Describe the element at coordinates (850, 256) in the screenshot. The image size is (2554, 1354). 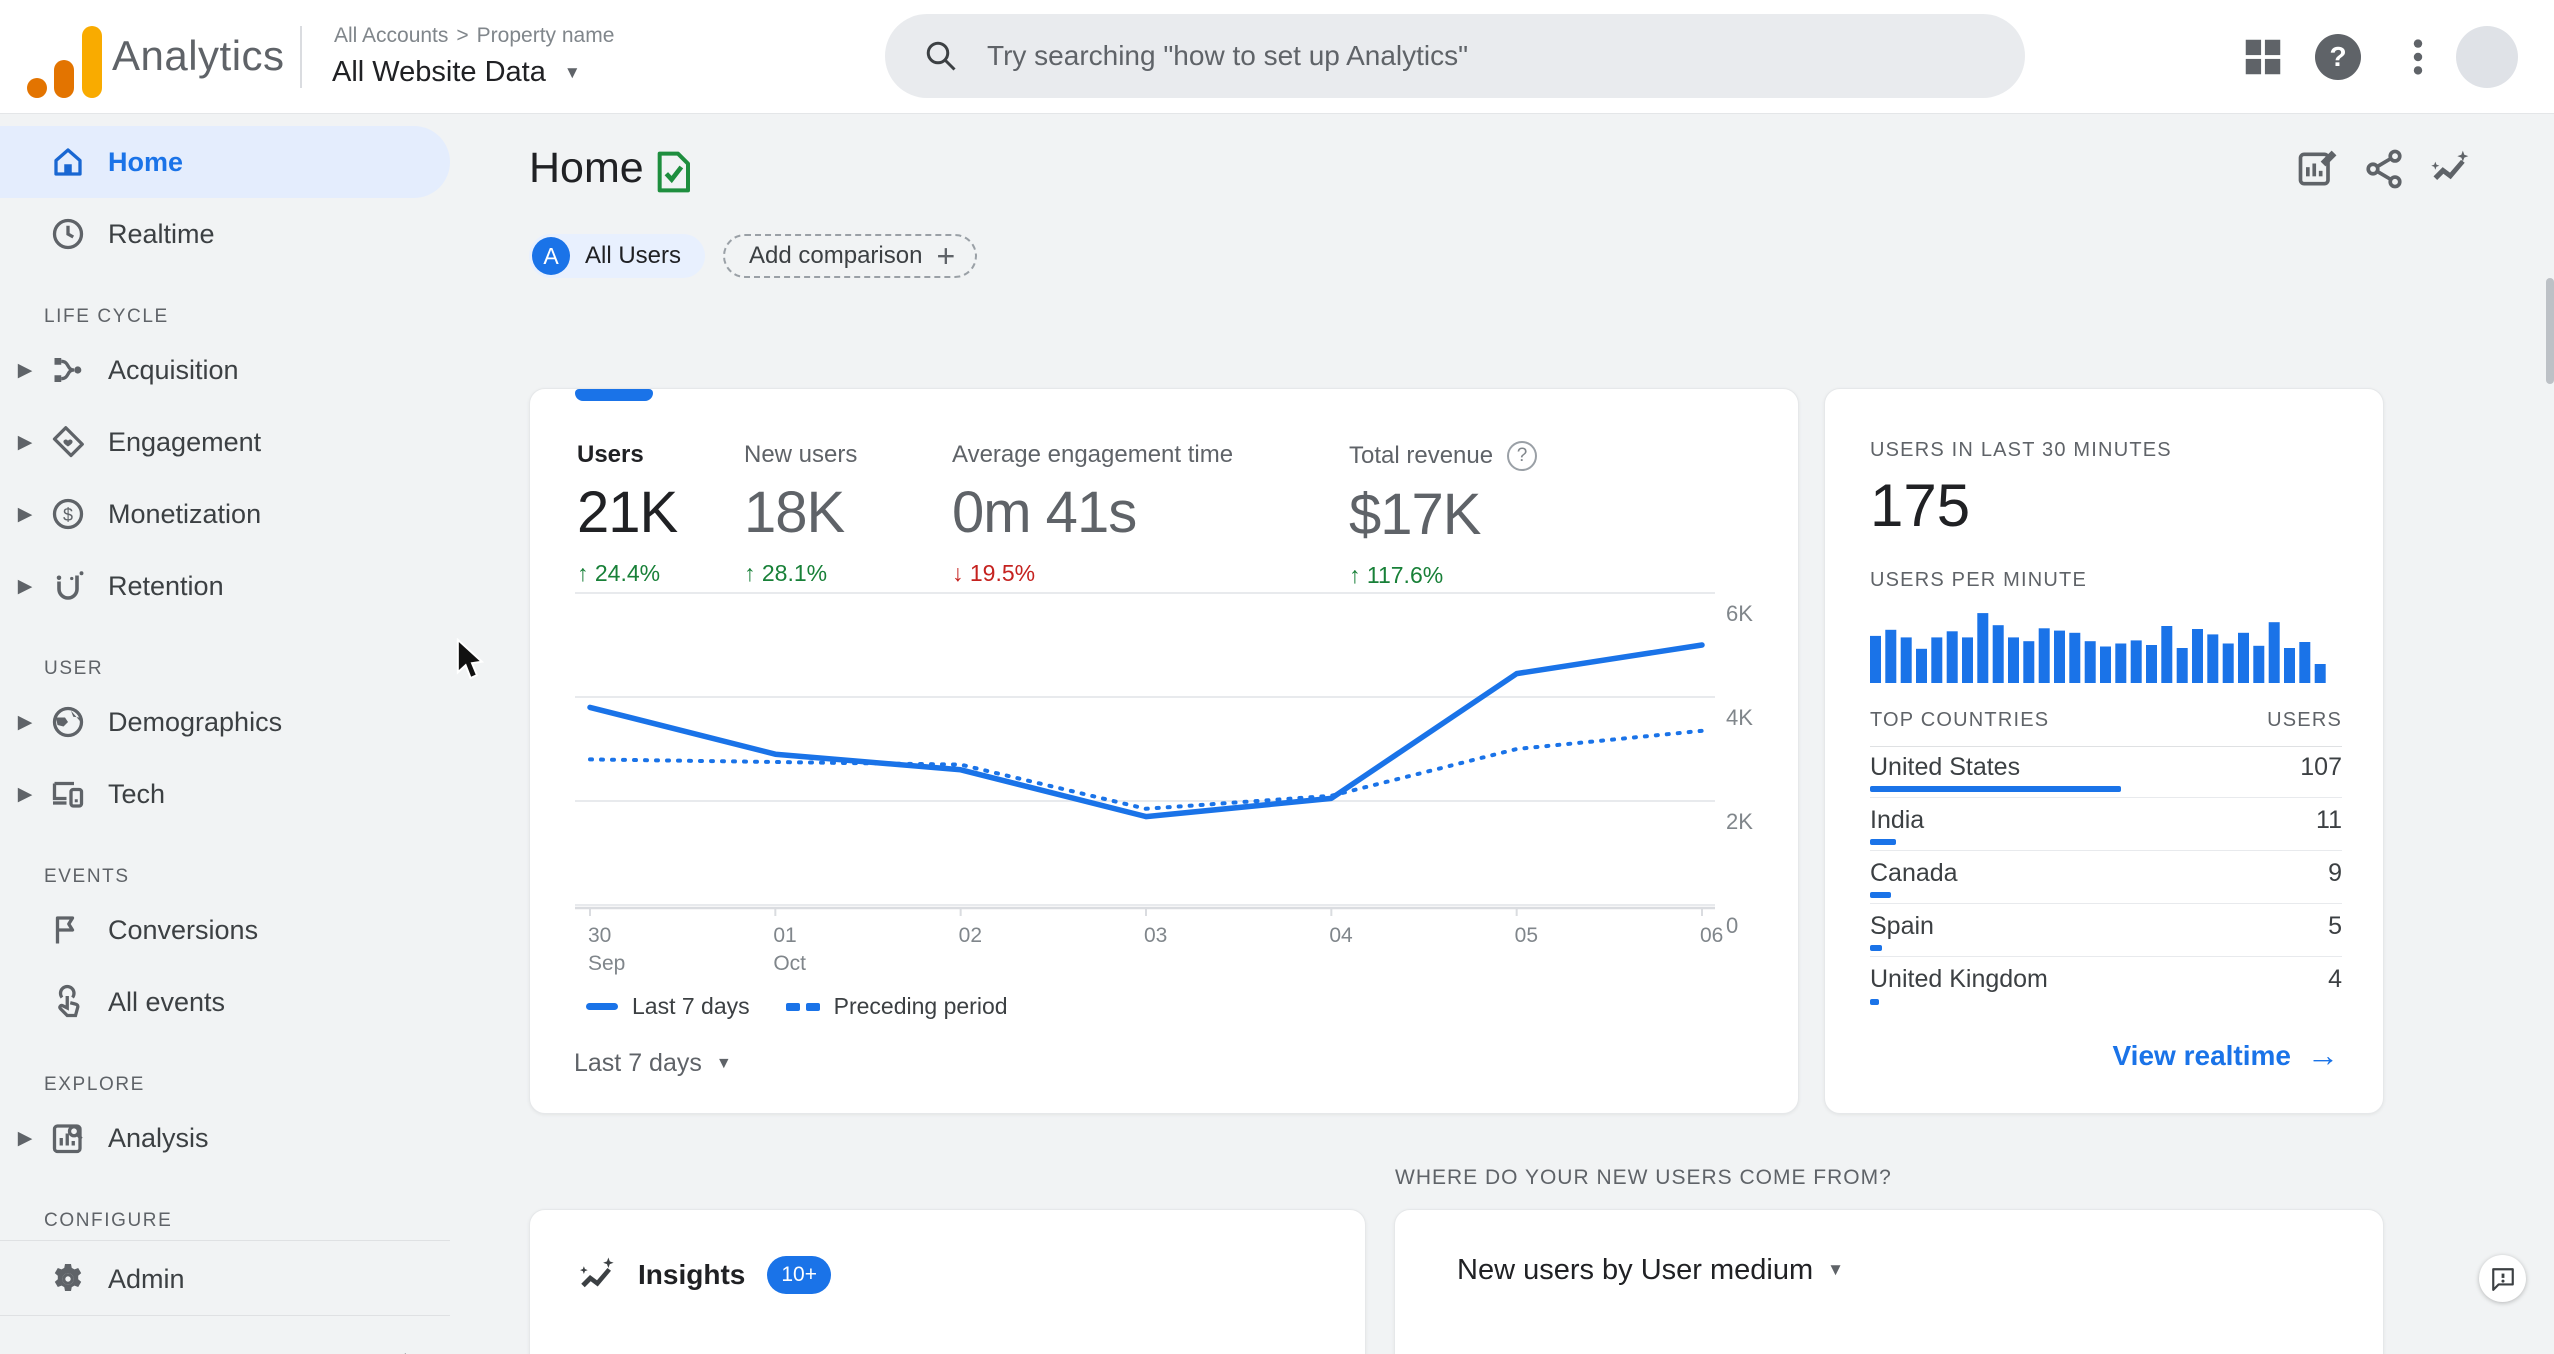
I see `add-comparison-chip: Add comparison +` at that location.